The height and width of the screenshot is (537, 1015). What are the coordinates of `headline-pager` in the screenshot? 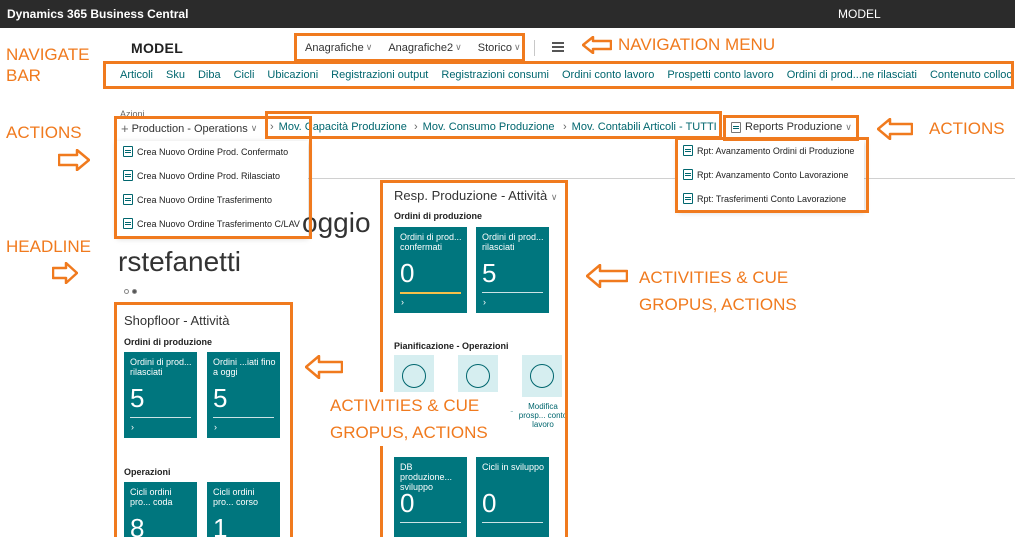 It's located at (130, 291).